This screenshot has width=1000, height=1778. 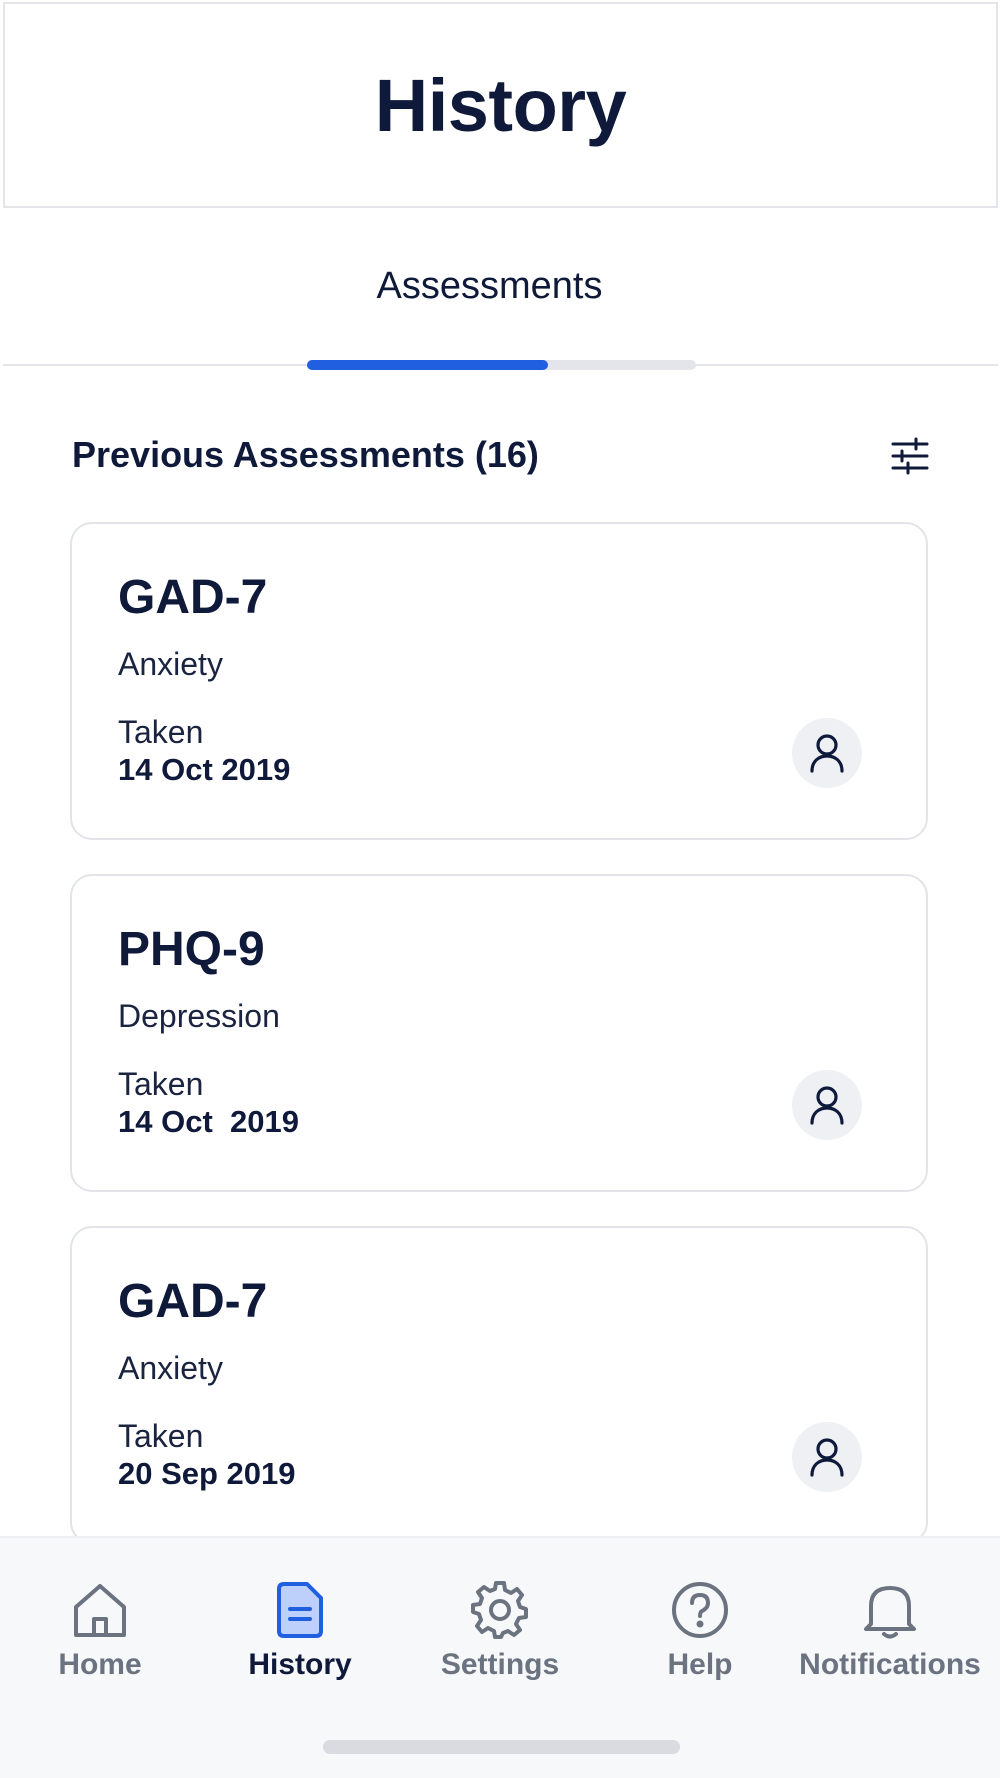 I want to click on nav-notifications: Notifications, so click(x=890, y=1630).